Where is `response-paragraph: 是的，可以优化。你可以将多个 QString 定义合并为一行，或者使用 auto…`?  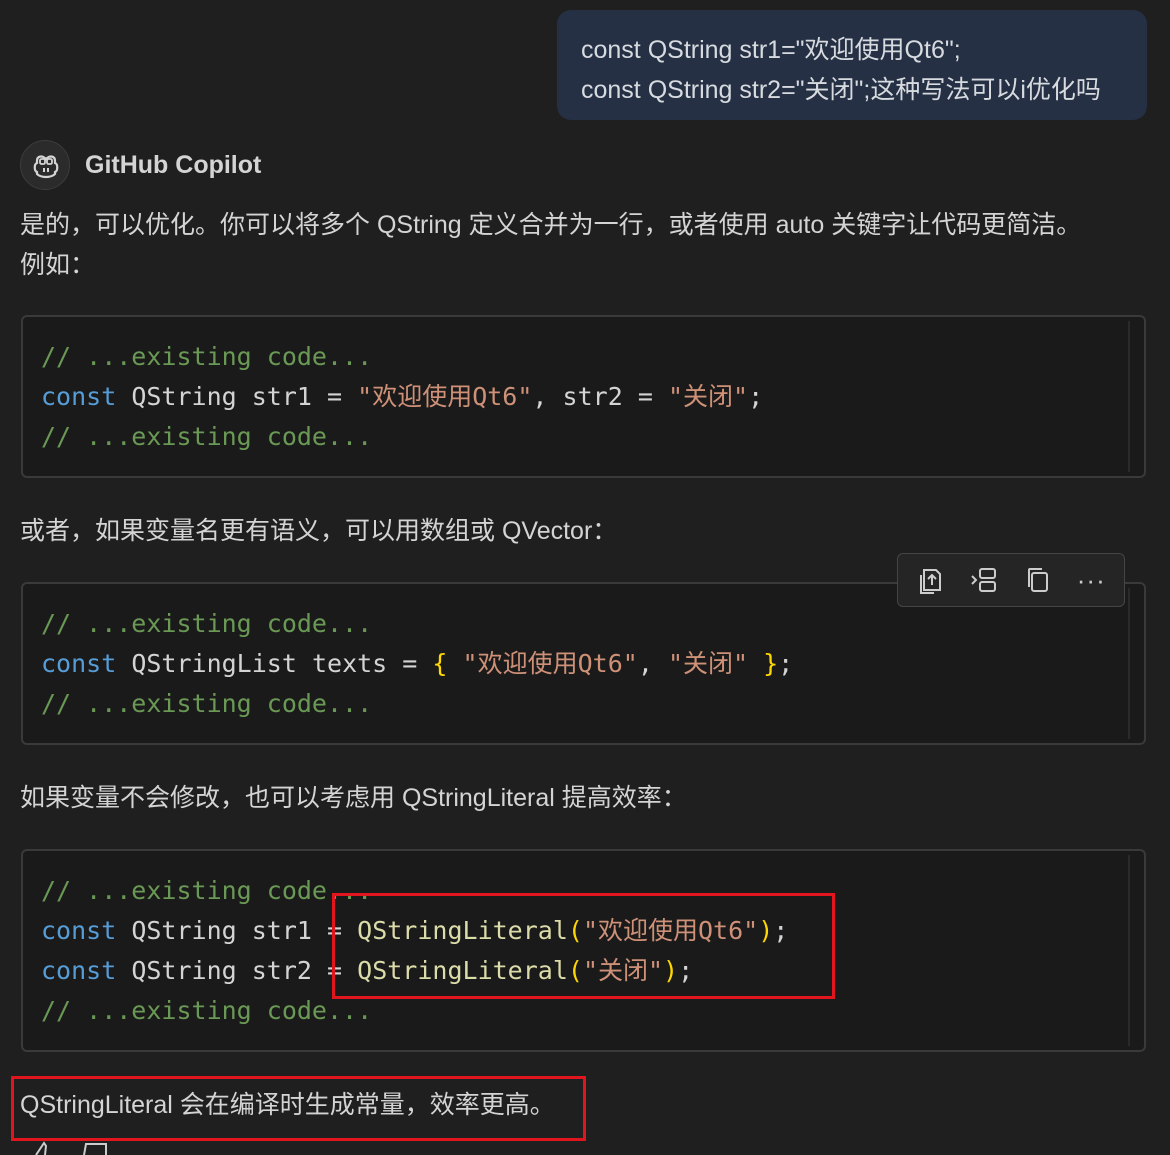
response-paragraph: 是的，可以优化。你可以将多个 QString 定义合并为一行，或者使用 auto… is located at coordinates (580, 245).